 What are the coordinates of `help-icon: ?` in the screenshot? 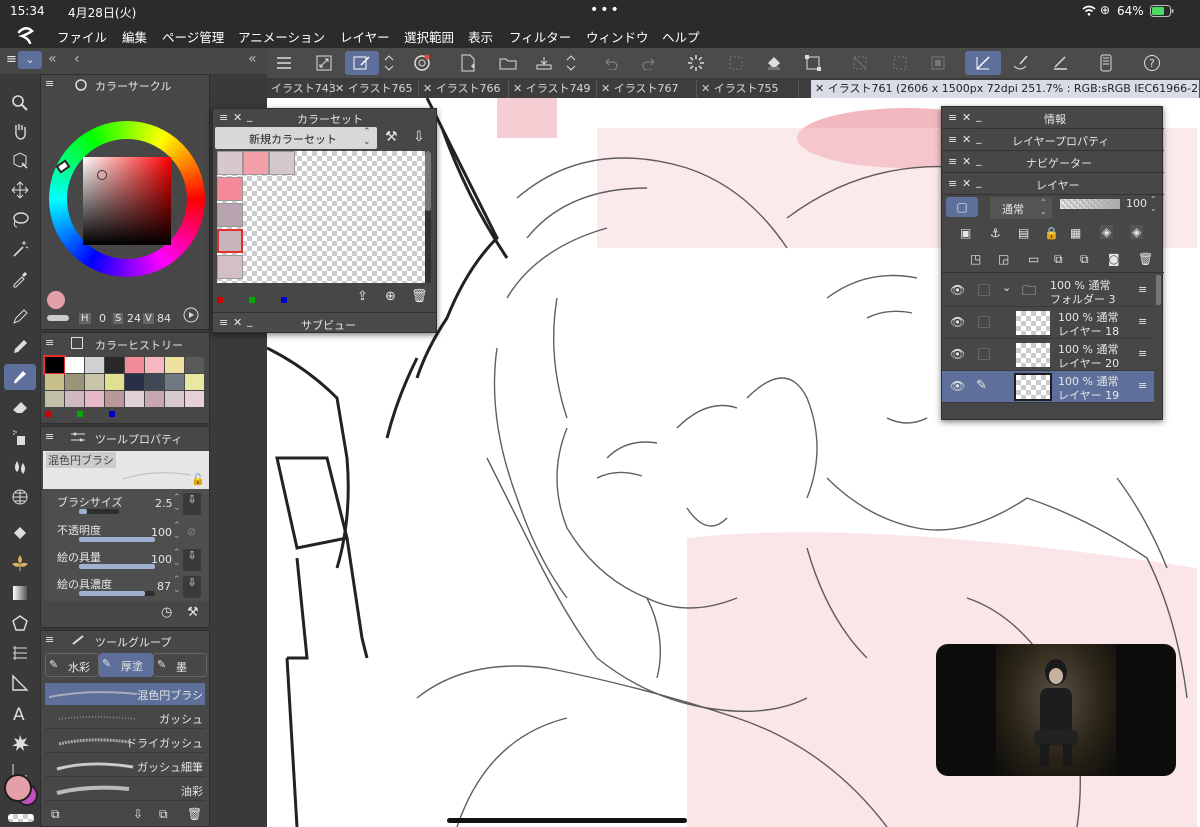 It's located at (1152, 63).